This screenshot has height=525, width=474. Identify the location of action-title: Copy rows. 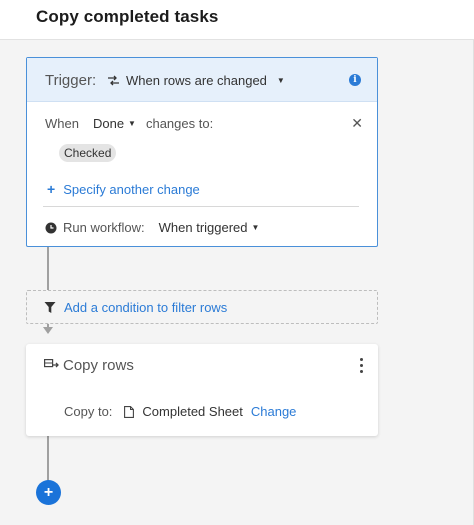
(98, 365).